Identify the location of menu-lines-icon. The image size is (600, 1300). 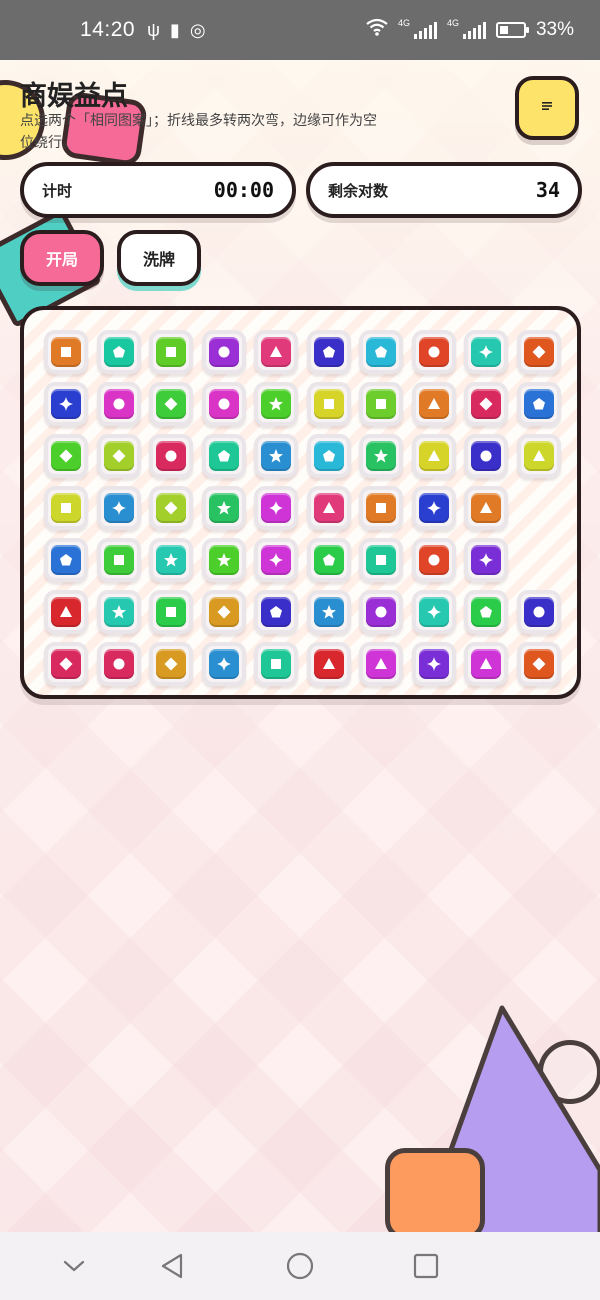
(547, 108).